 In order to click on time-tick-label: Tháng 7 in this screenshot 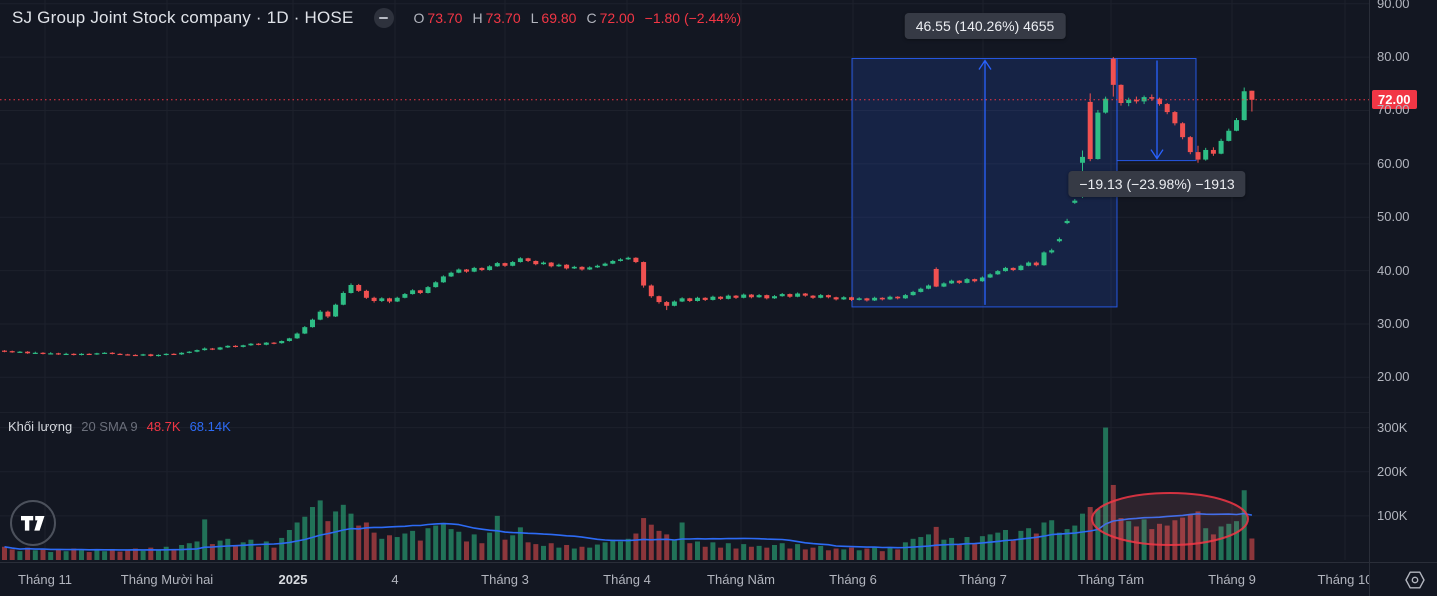, I will do `click(983, 579)`.